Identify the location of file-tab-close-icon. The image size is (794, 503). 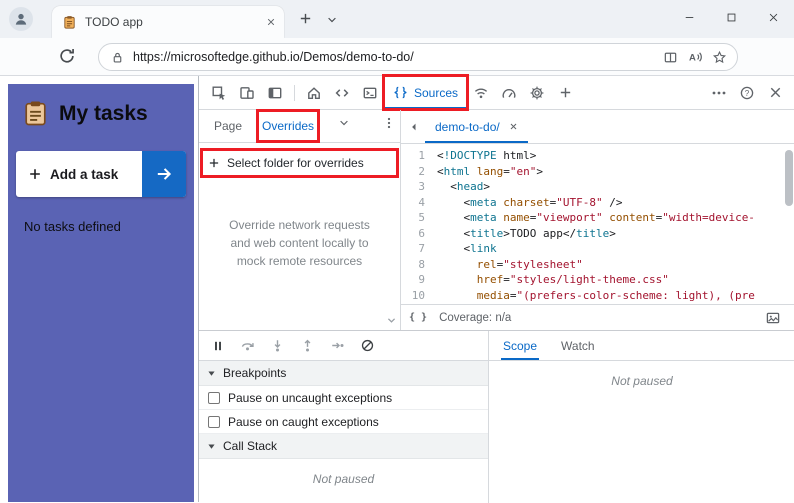
(513, 126).